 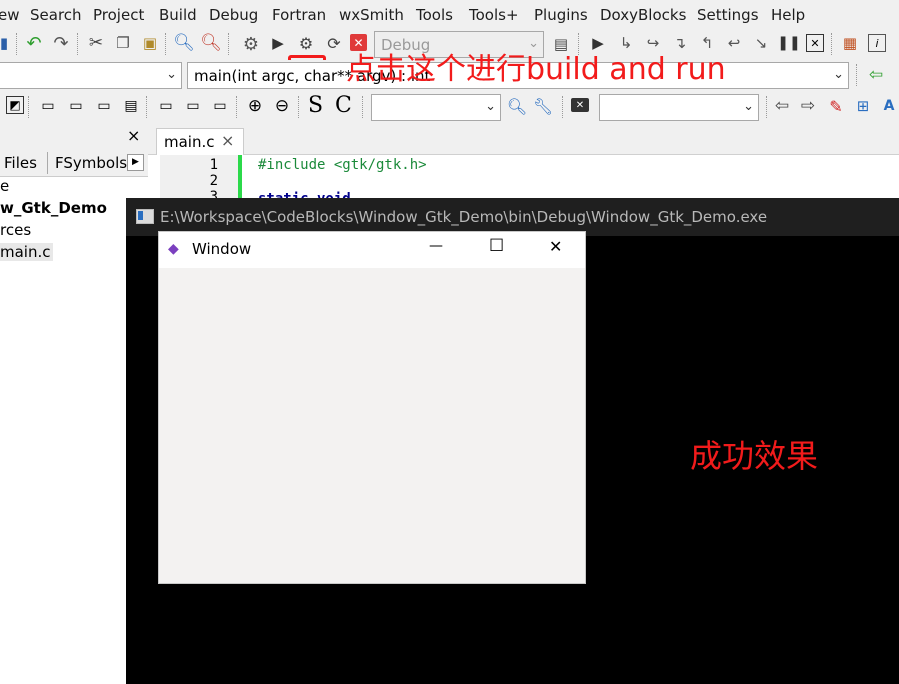 I want to click on redo-icon: ↷, so click(x=61, y=43).